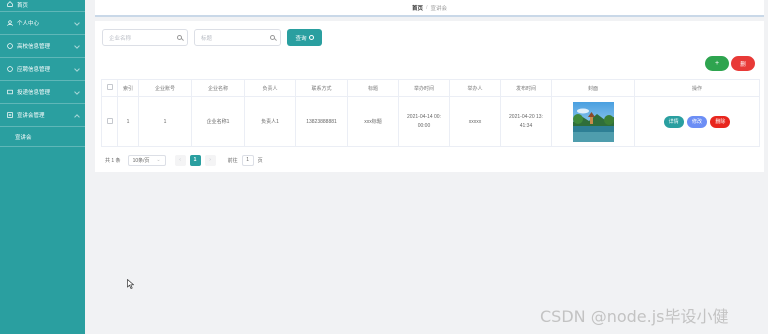 The image size is (768, 334). What do you see at coordinates (270, 88) in the screenshot?
I see `header-manager: 负责人` at bounding box center [270, 88].